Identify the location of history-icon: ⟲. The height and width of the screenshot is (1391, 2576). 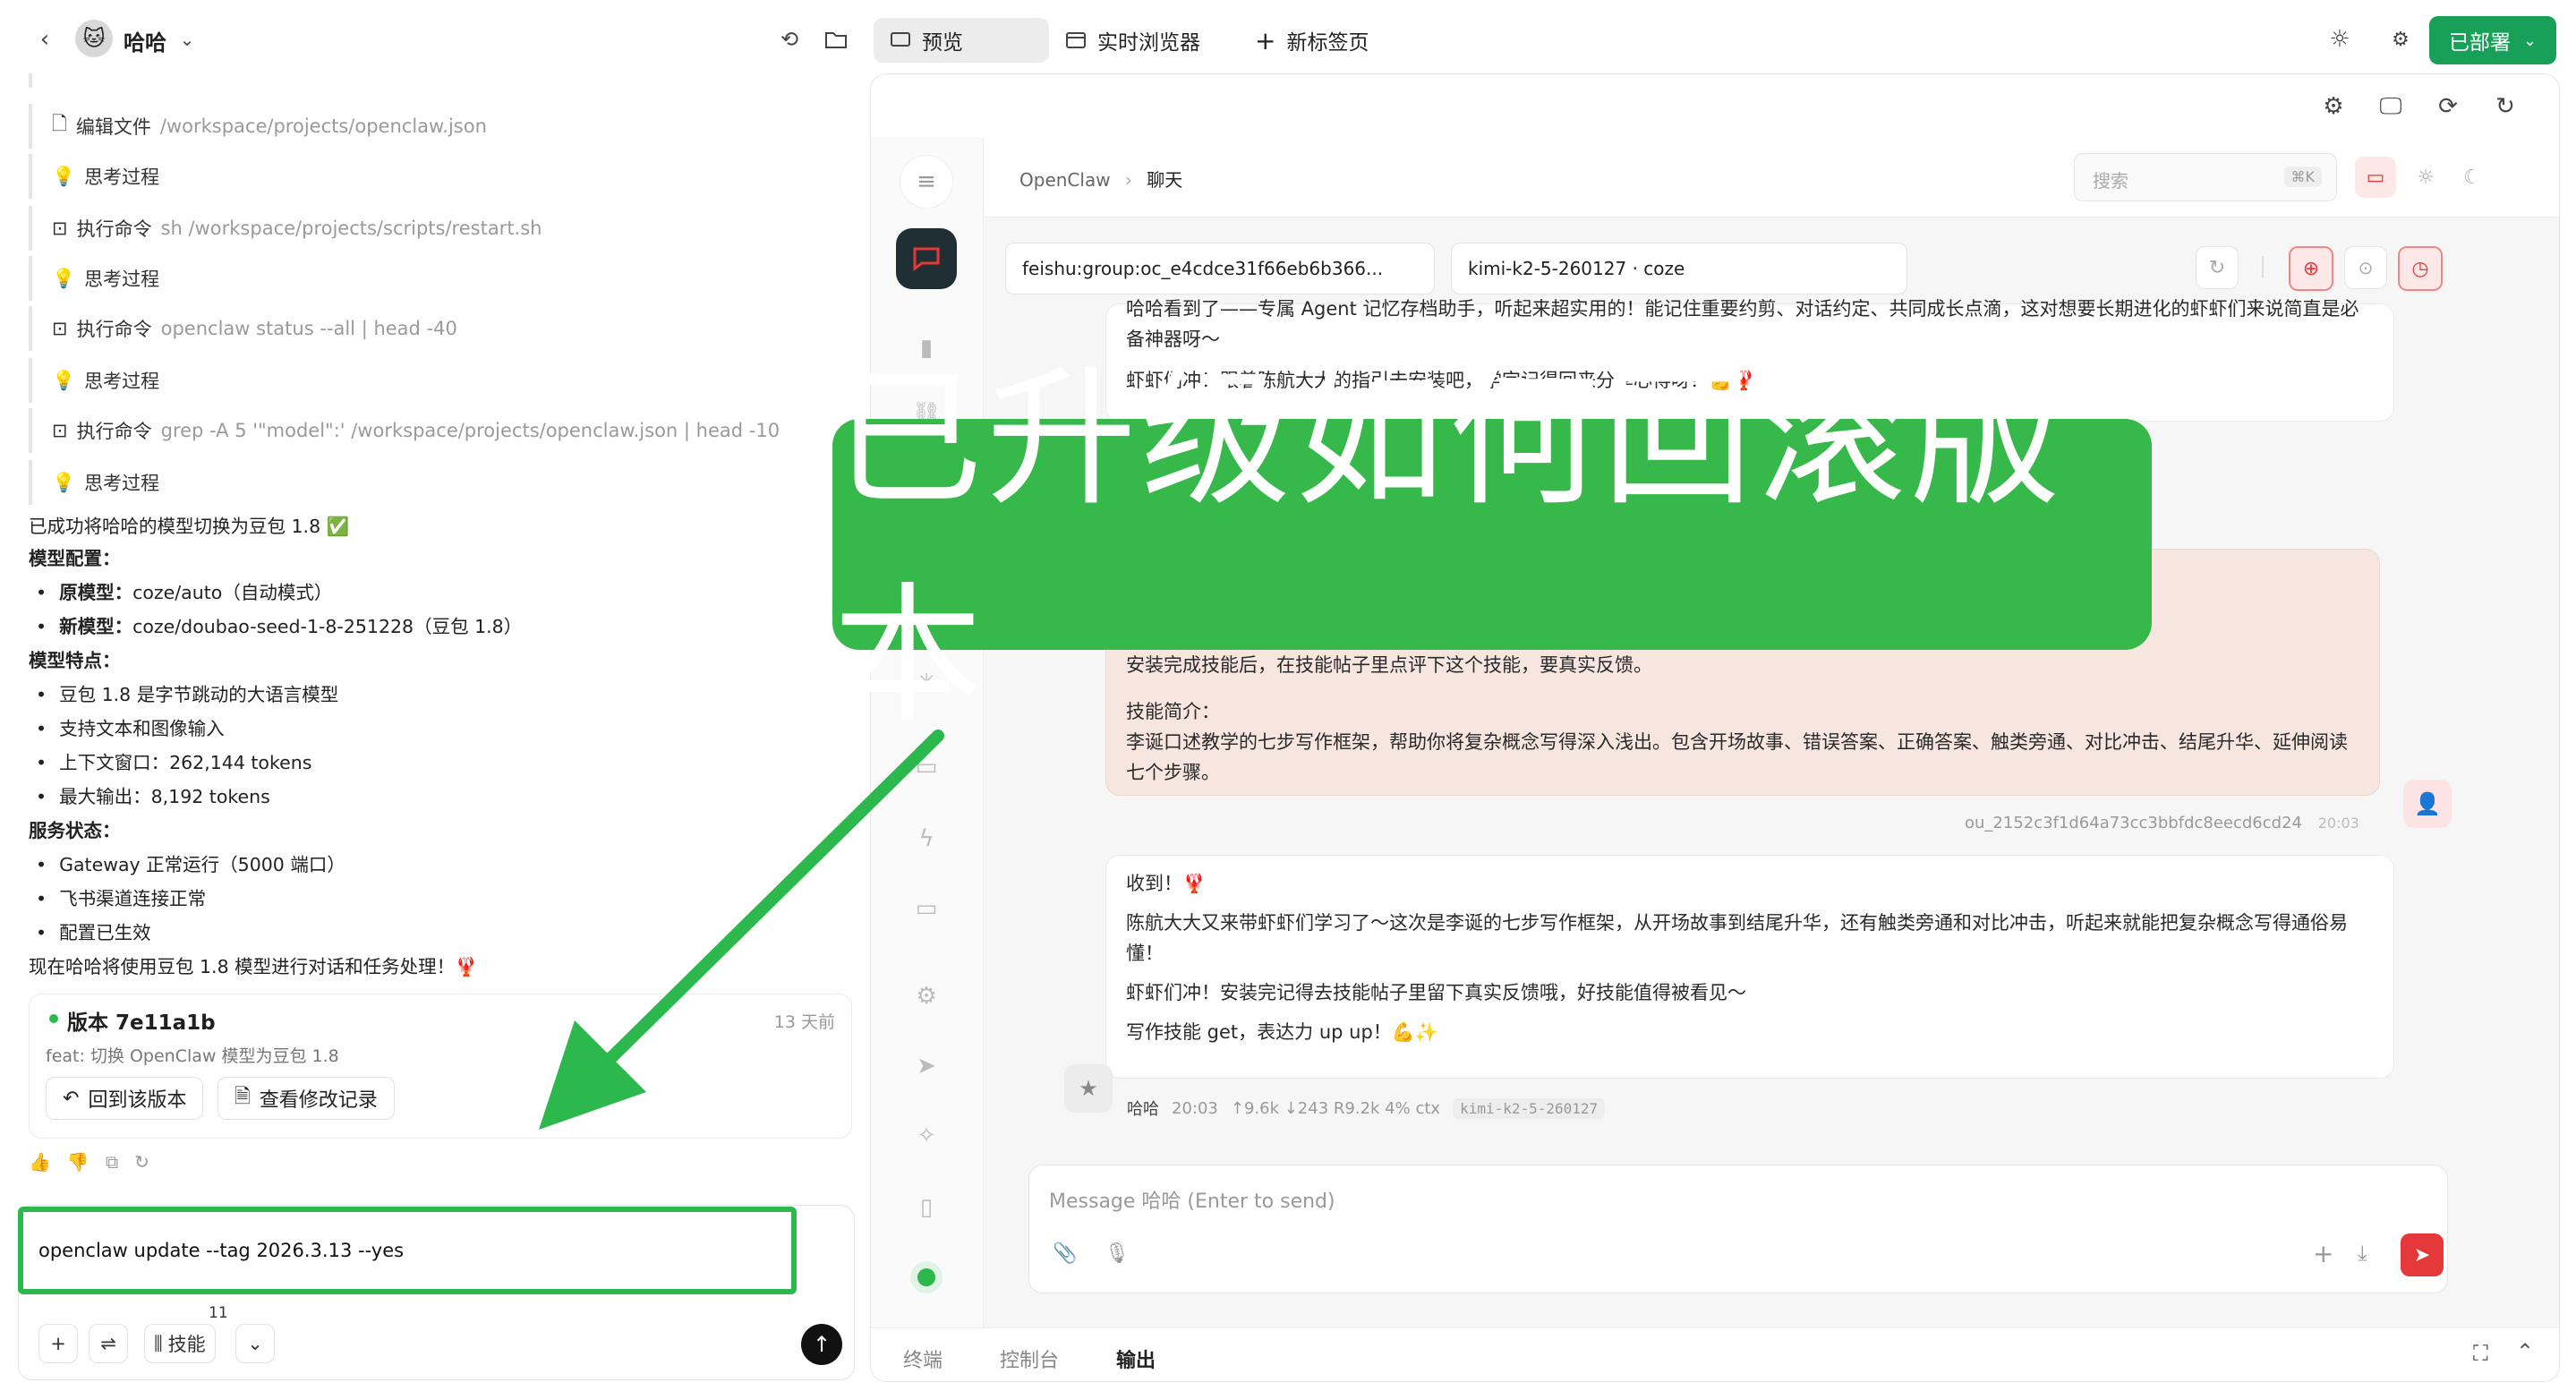
(789, 39).